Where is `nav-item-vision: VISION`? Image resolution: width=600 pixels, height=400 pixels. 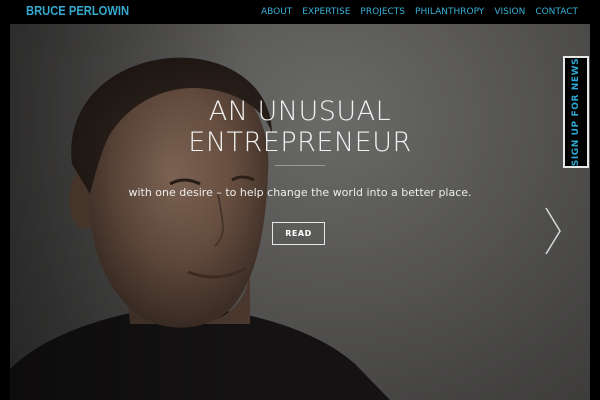
nav-item-vision: VISION is located at coordinates (509, 12).